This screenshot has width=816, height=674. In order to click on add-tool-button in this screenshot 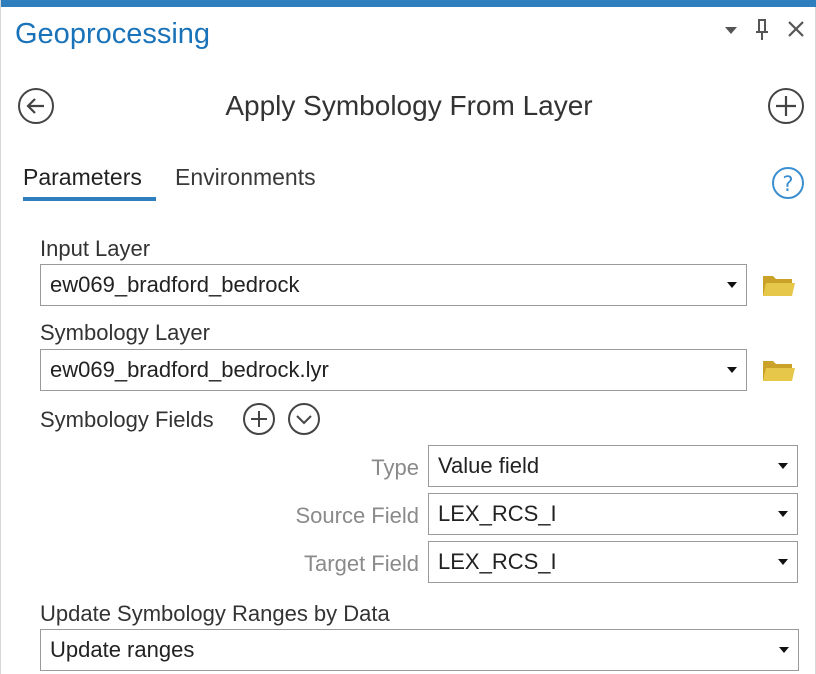, I will do `click(786, 106)`.